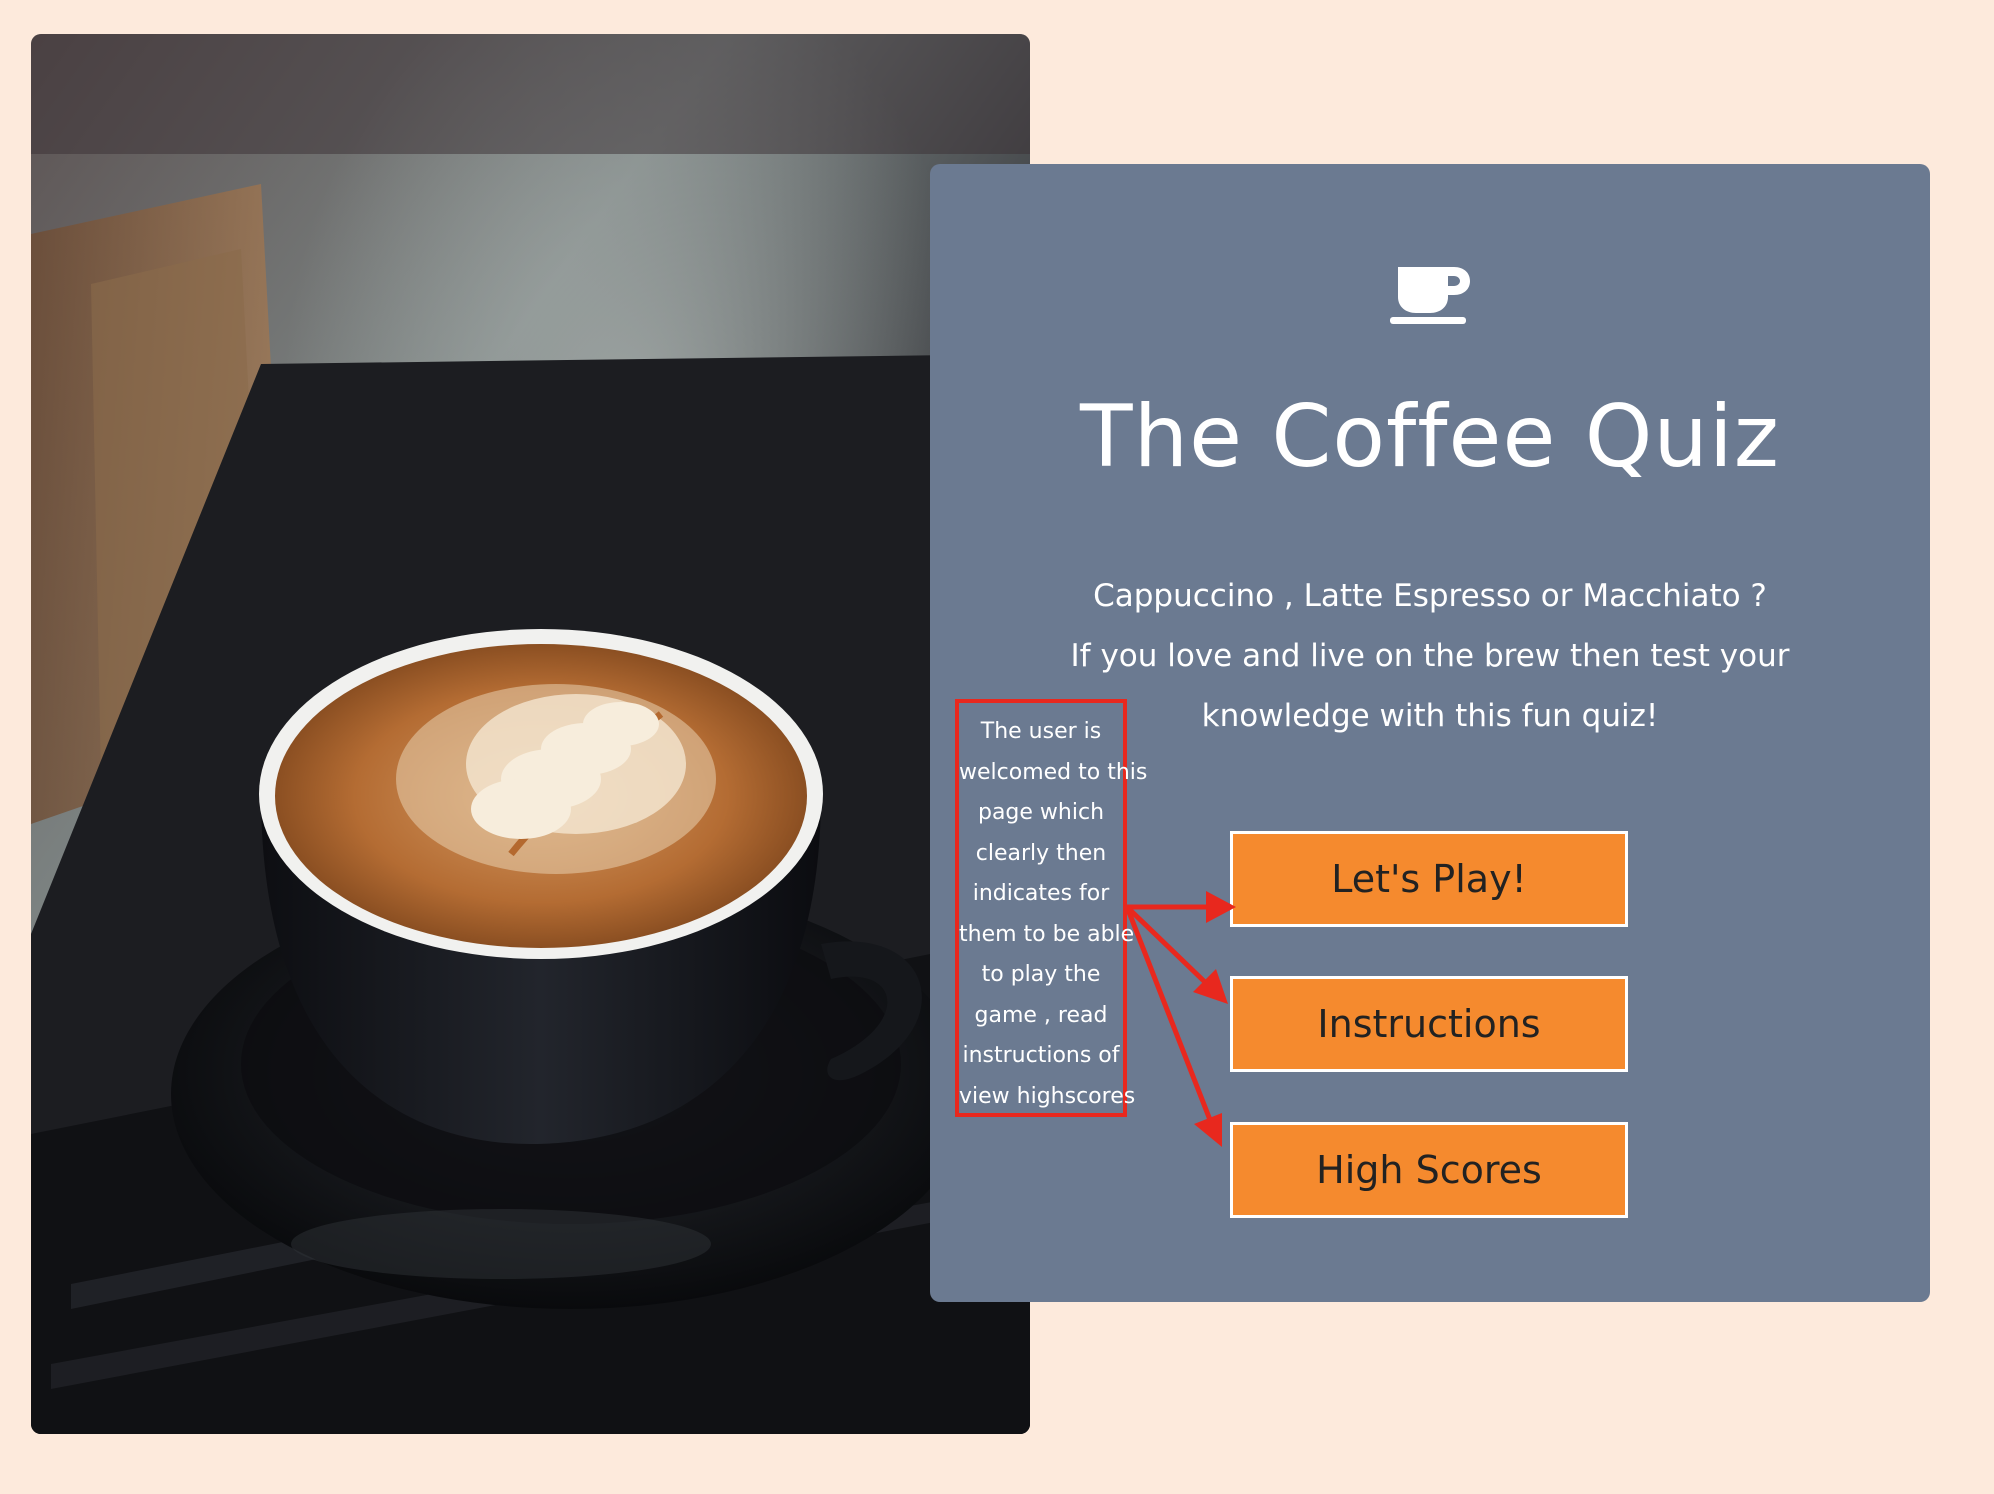 The width and height of the screenshot is (1994, 1494). What do you see at coordinates (1047, 934) in the screenshot?
I see `annotation-line: them to be able` at bounding box center [1047, 934].